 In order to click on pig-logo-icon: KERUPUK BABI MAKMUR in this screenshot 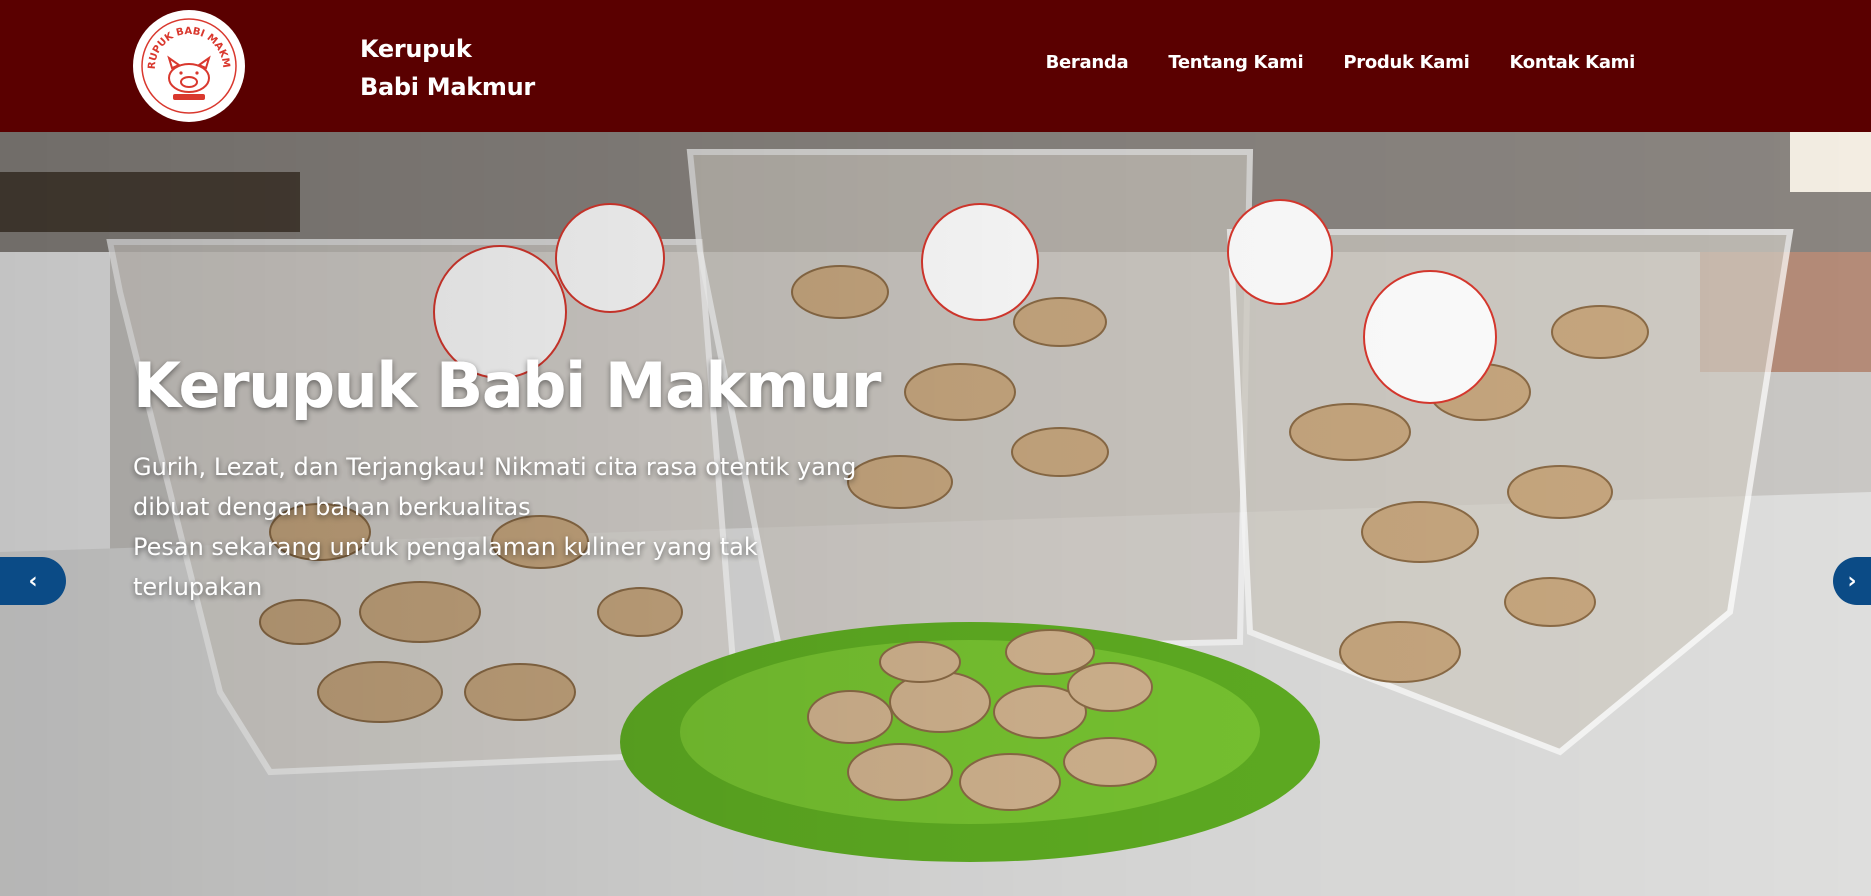, I will do `click(188, 65)`.